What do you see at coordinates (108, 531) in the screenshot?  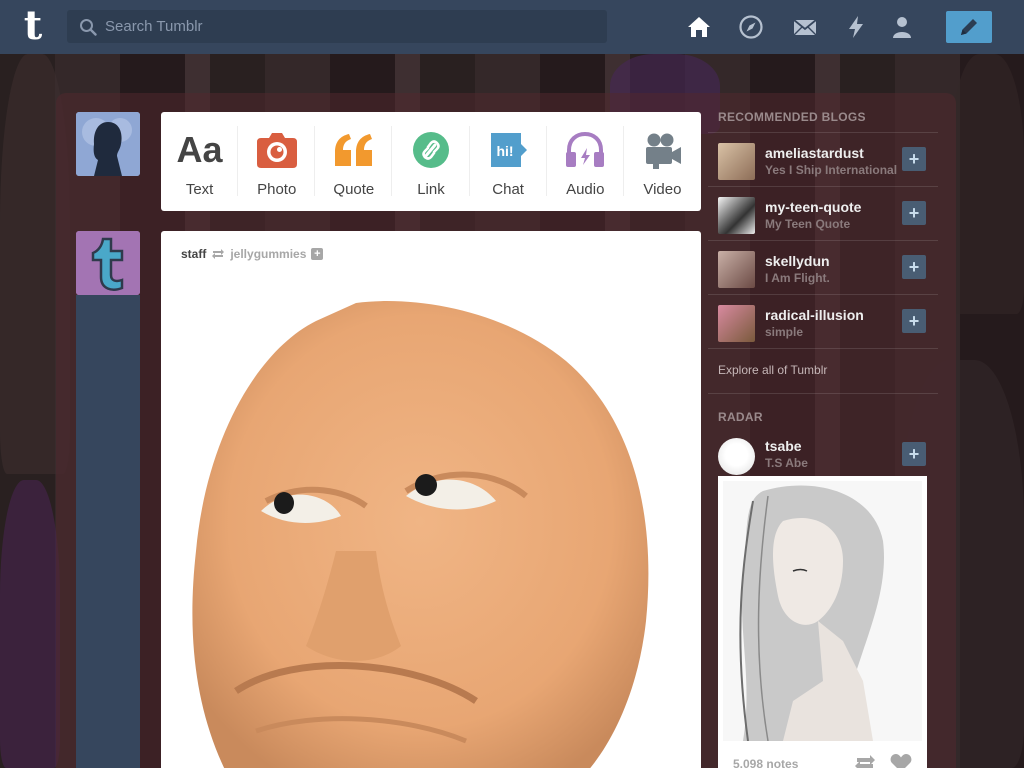 I see `sticky-avatar-column` at bounding box center [108, 531].